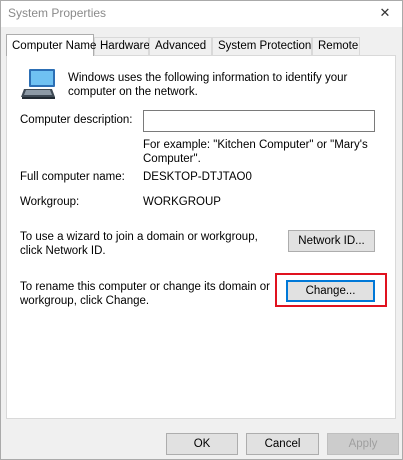  What do you see at coordinates (336, 46) in the screenshot?
I see `tab-remote: Remote` at bounding box center [336, 46].